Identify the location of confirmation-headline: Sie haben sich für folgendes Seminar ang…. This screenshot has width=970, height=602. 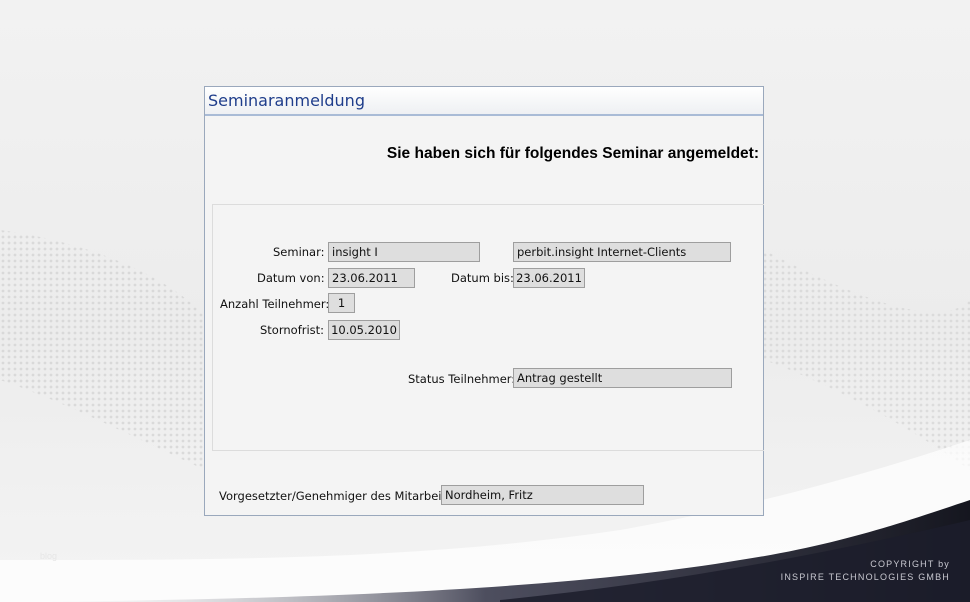
(572, 153).